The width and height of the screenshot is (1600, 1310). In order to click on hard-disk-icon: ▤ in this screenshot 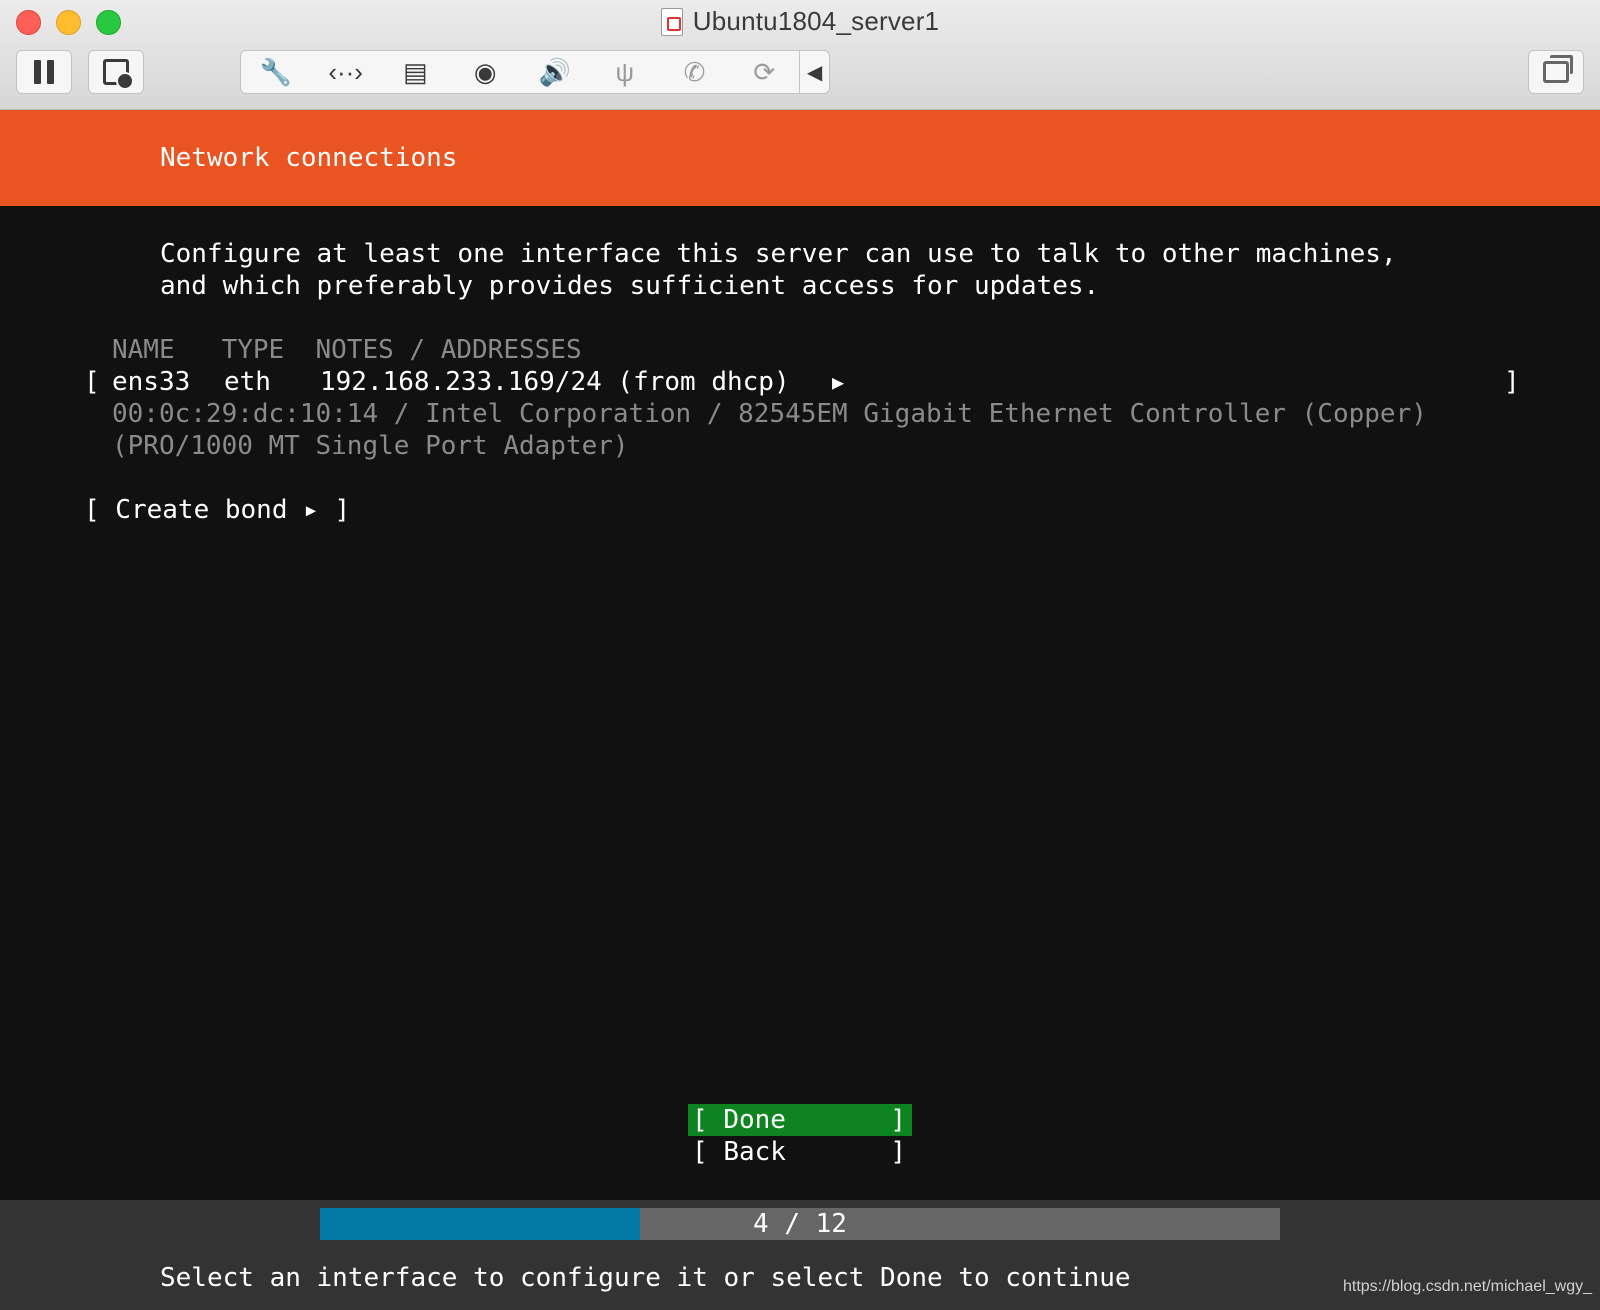, I will do `click(416, 72)`.